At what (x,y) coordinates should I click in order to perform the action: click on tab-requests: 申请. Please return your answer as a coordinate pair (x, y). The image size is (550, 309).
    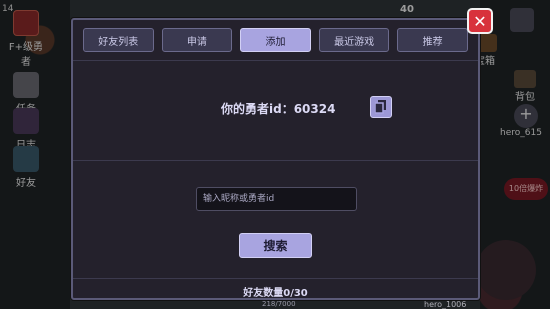
    Looking at the image, I should click on (197, 40).